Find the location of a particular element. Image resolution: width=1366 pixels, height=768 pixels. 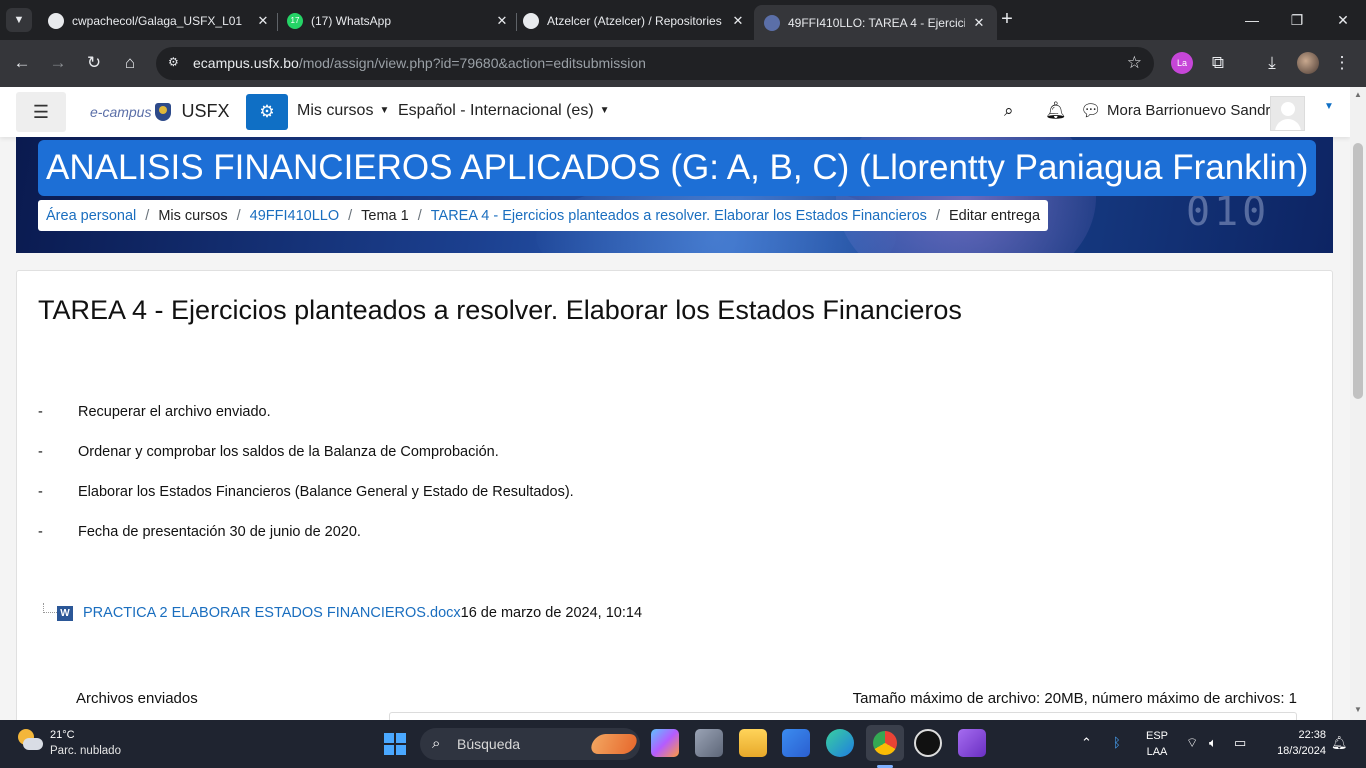

taskbar-search-box: ⌕ Búsqueda is located at coordinates (530, 744).